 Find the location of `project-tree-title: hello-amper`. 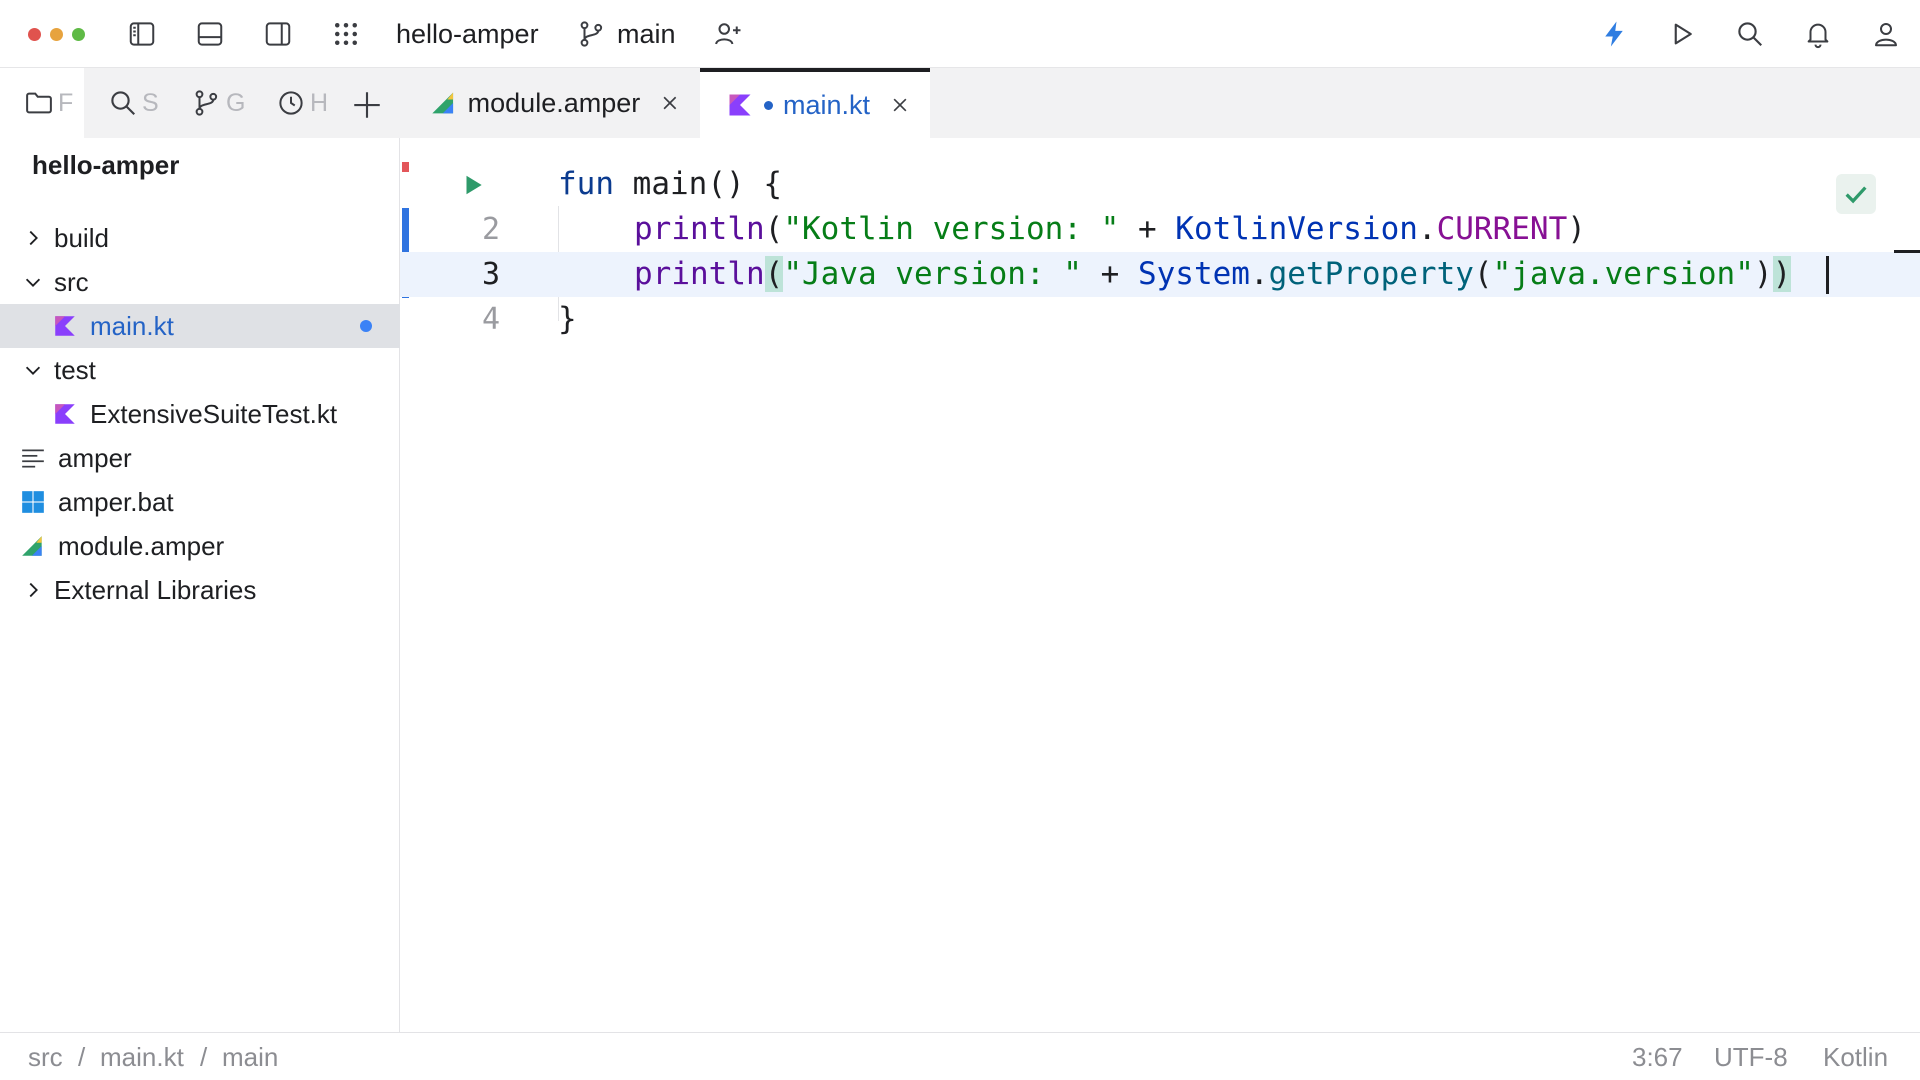

project-tree-title: hello-amper is located at coordinates (105, 165).